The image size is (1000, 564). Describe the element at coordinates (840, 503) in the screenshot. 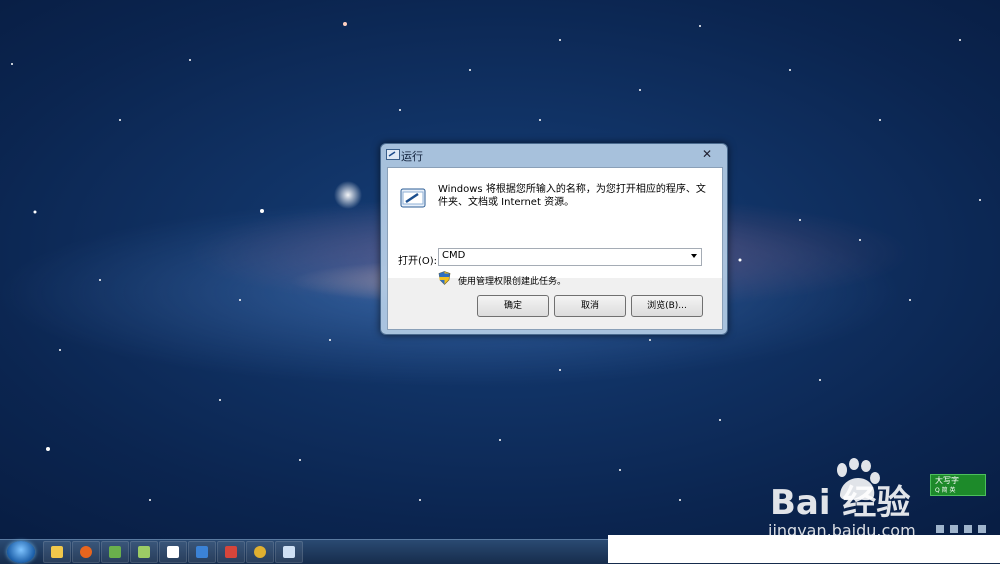

I see `baidu-watermark-brand: Bai 经验` at that location.